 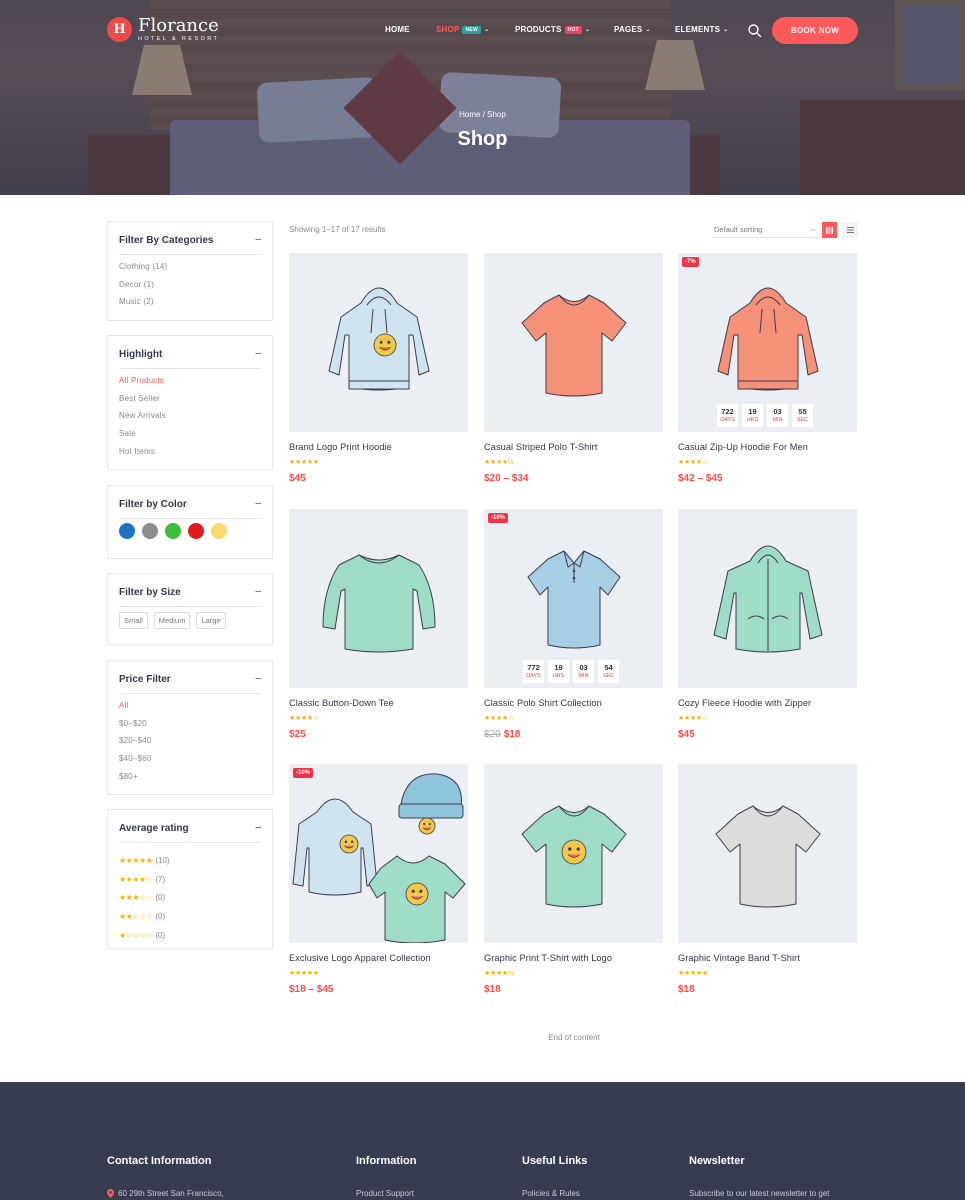 I want to click on site-logo: H Florance HOTEL & RESORT, so click(x=163, y=30).